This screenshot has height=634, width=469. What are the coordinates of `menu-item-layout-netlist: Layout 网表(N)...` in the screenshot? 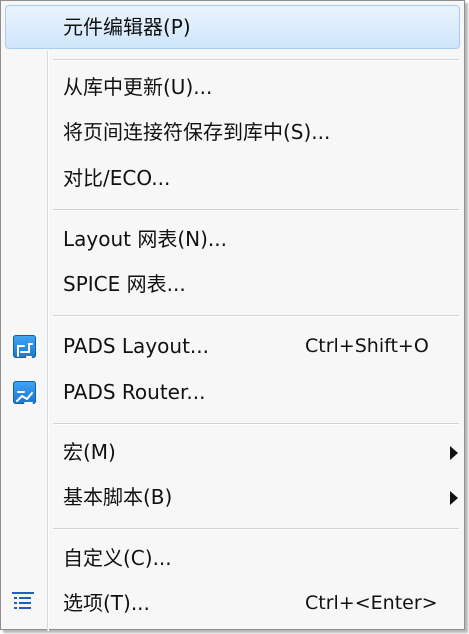 It's located at (232, 239).